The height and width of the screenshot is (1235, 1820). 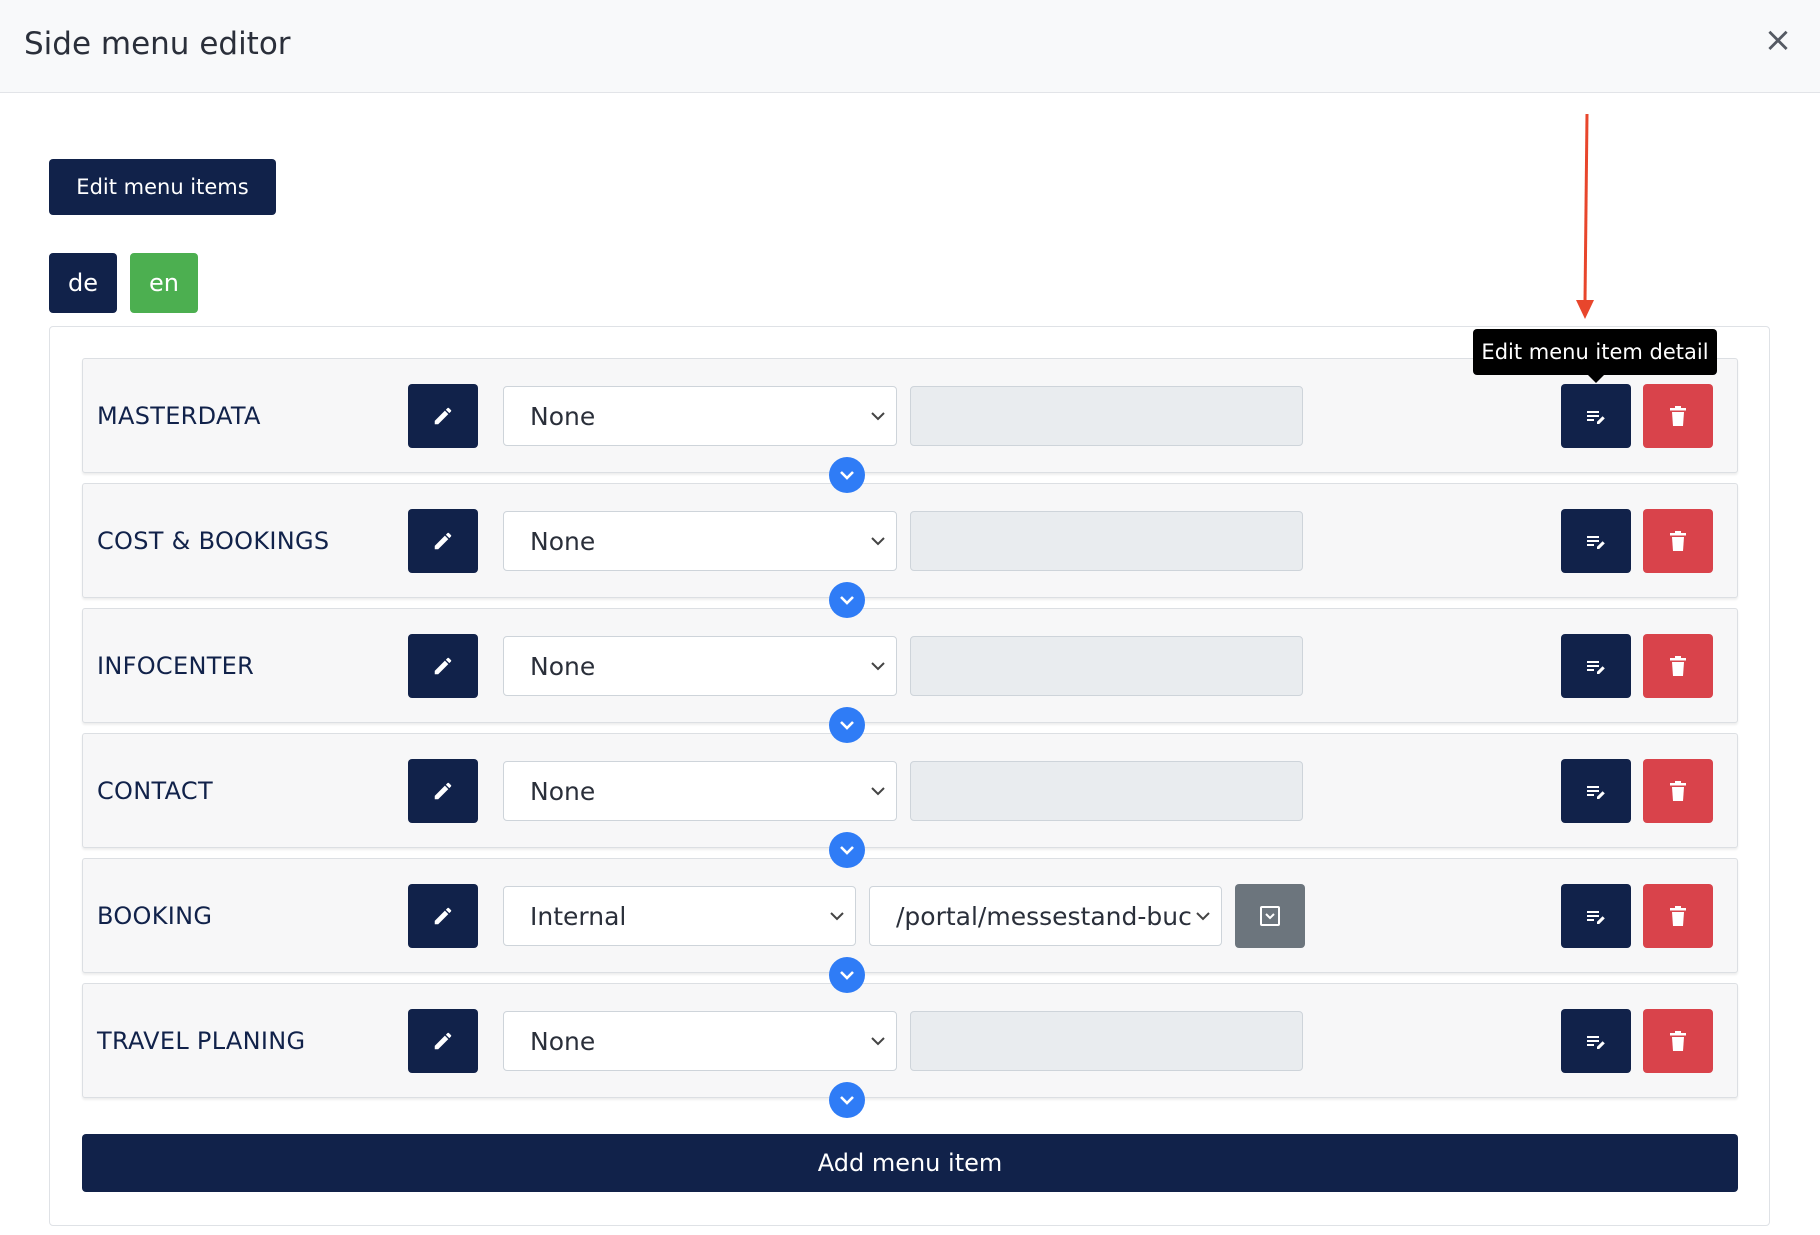 What do you see at coordinates (162, 187) in the screenshot?
I see `edit-menu-items-button: Edit menu items` at bounding box center [162, 187].